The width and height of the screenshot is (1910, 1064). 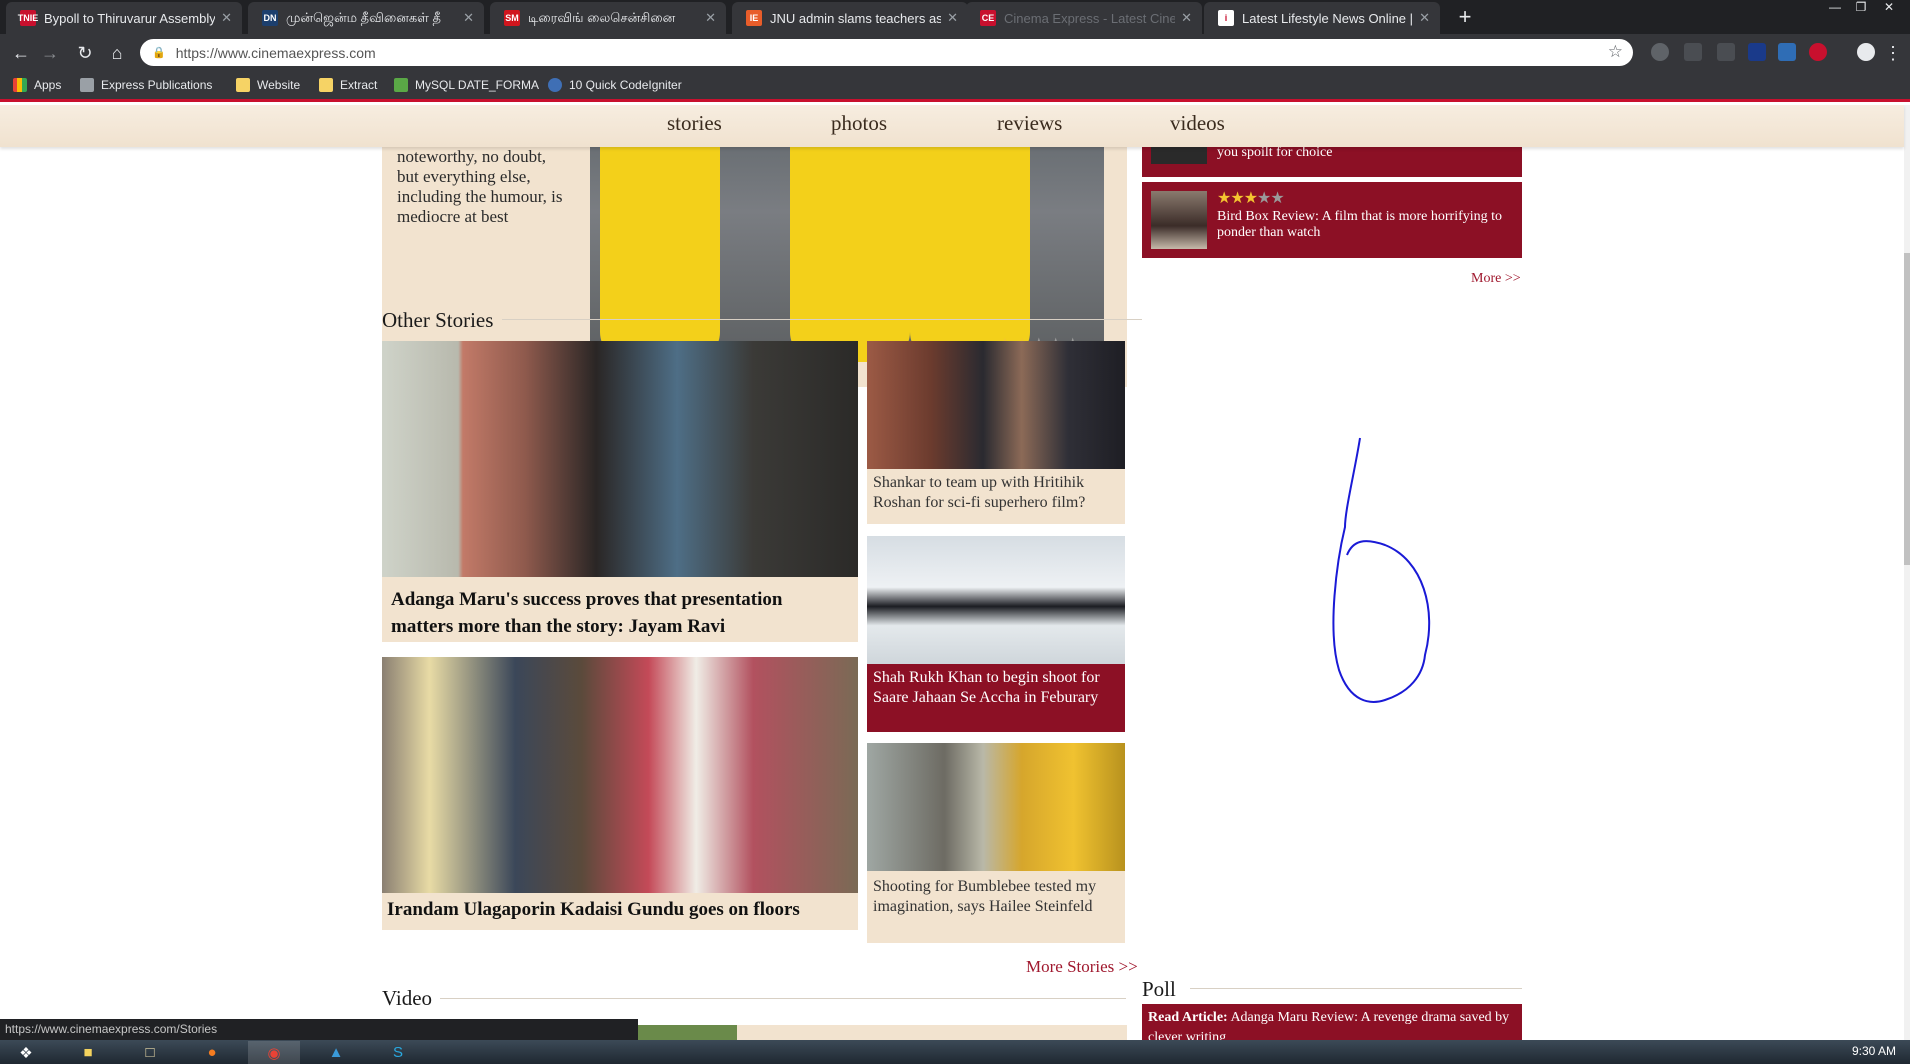 What do you see at coordinates (359, 85) in the screenshot?
I see `bookmark-label: Extract` at bounding box center [359, 85].